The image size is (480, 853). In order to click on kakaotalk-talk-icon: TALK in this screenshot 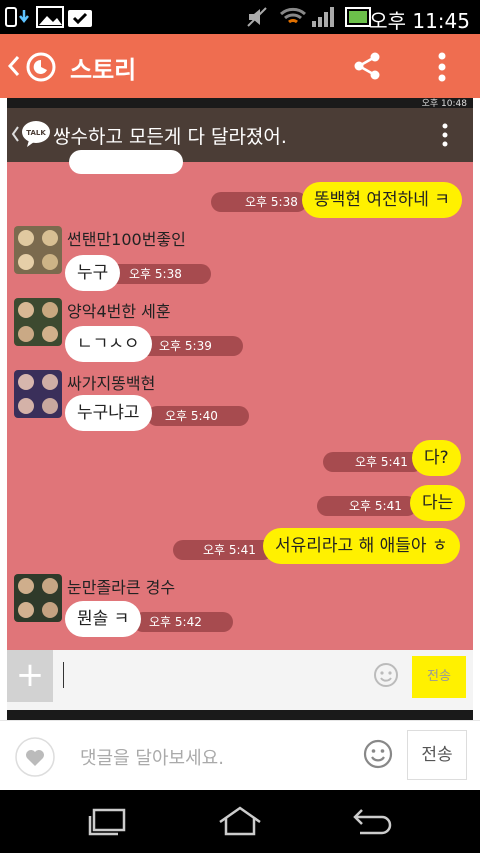, I will do `click(36, 134)`.